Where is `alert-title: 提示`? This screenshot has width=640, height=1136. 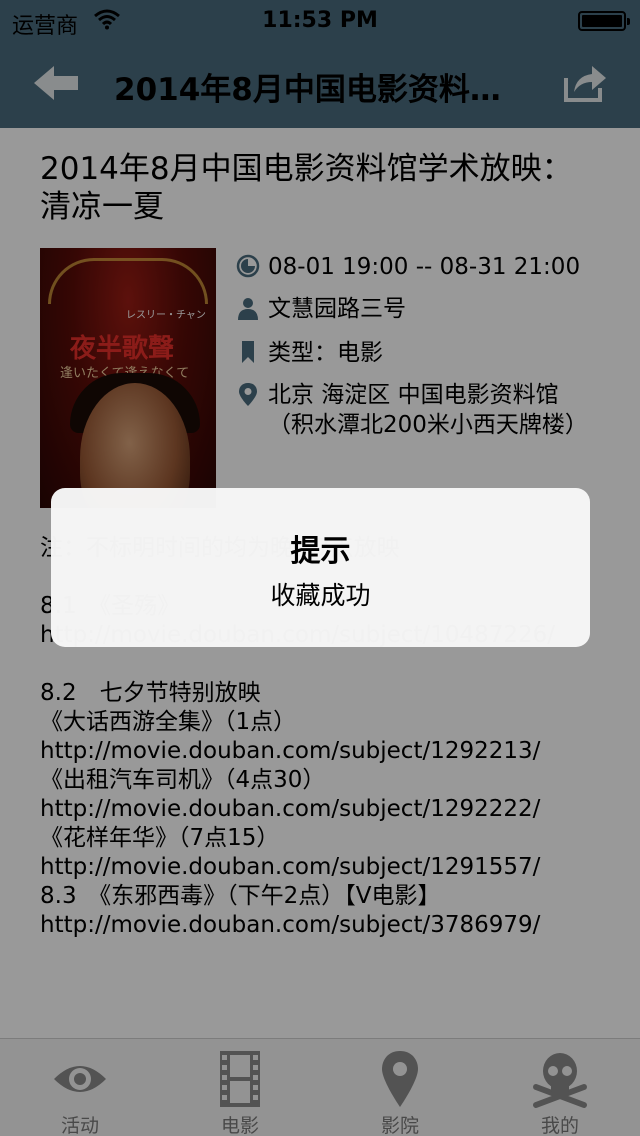 alert-title: 提示 is located at coordinates (320, 551).